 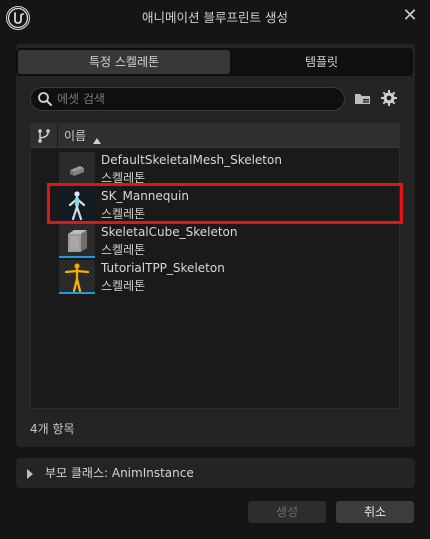 I want to click on tab-template: 템플릿, so click(x=321, y=62).